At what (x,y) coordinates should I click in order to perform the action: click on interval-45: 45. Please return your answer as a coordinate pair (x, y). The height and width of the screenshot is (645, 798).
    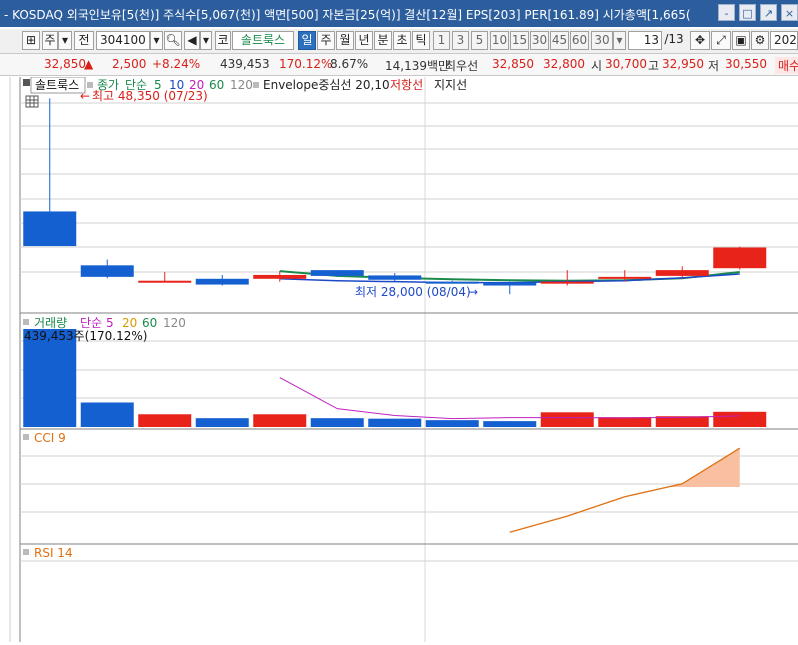
    Looking at the image, I should click on (559, 40).